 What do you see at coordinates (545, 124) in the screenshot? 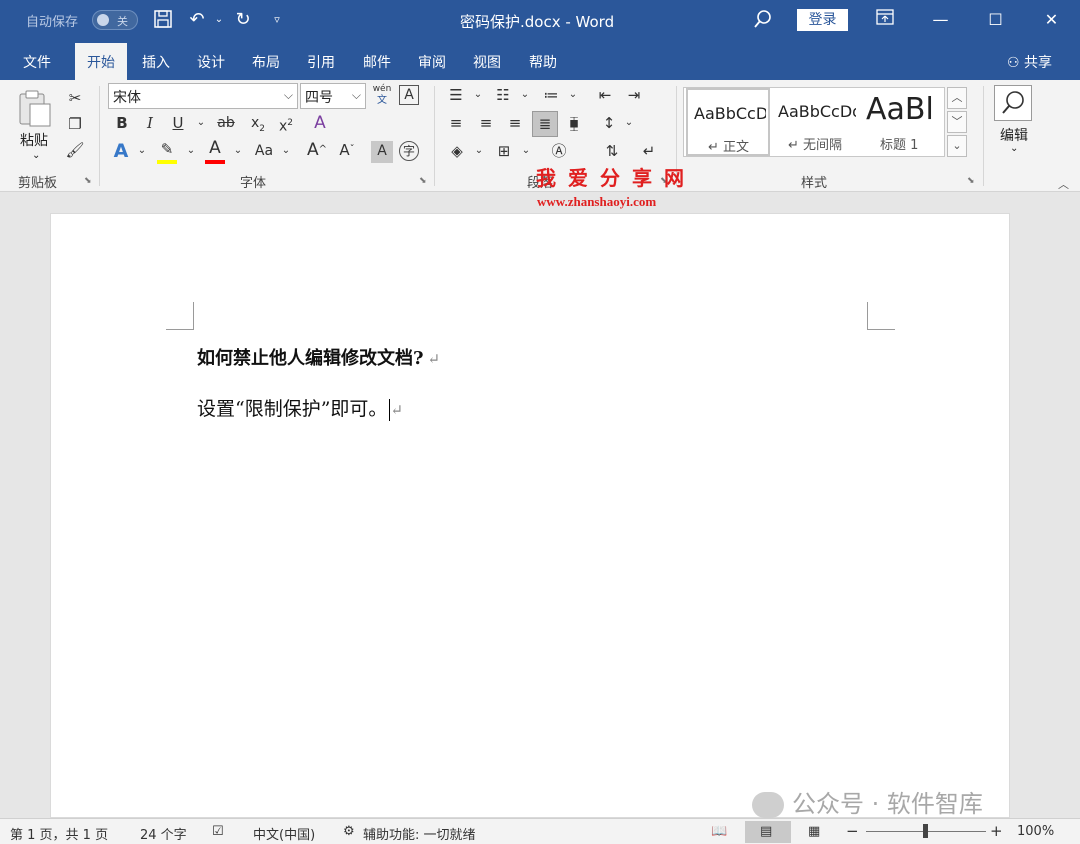
I see `justify-icon: ≣` at bounding box center [545, 124].